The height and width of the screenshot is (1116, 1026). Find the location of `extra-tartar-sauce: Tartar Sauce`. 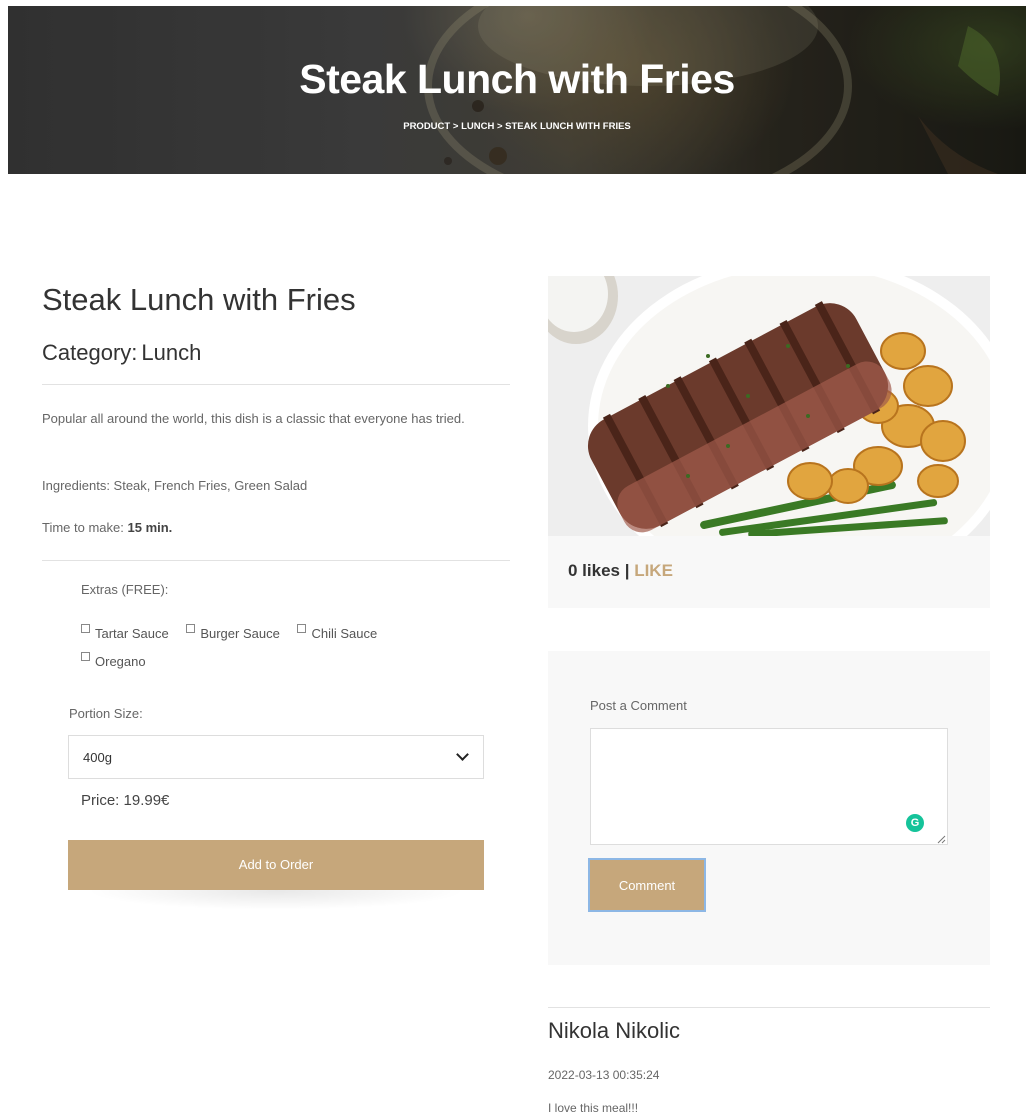

extra-tartar-sauce: Tartar Sauce is located at coordinates (125, 634).